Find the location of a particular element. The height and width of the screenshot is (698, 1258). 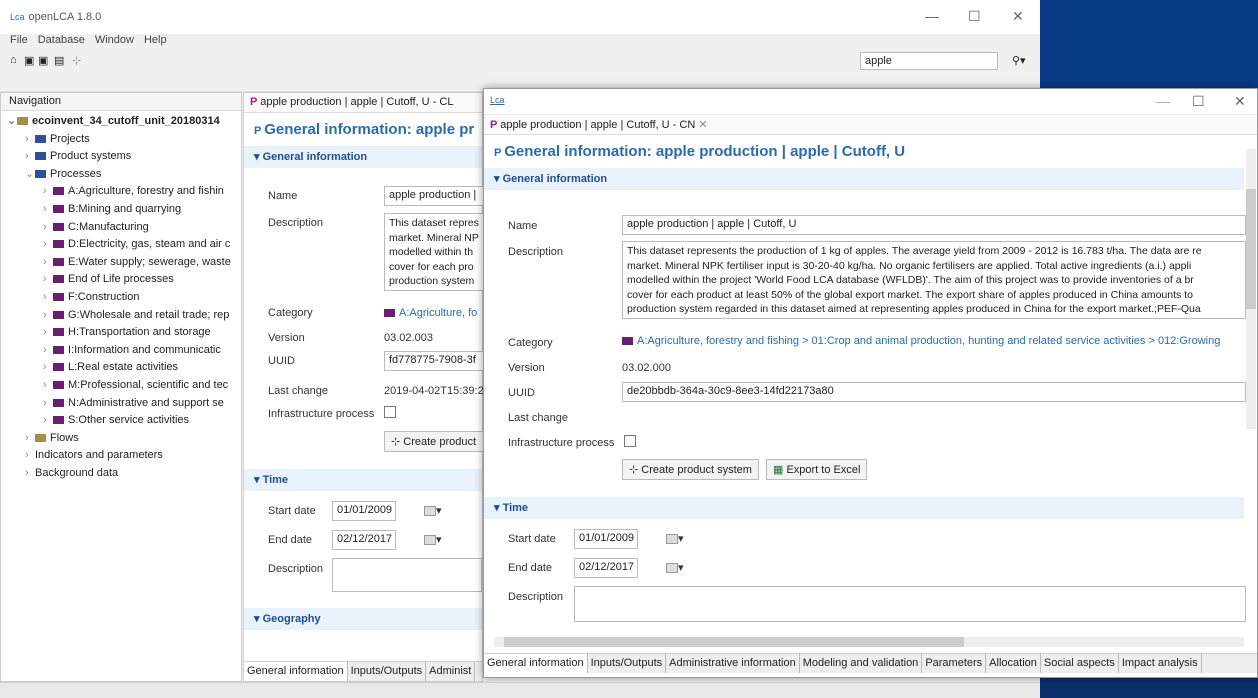

nav-item: ⌄ Processes is located at coordinates (121, 175).